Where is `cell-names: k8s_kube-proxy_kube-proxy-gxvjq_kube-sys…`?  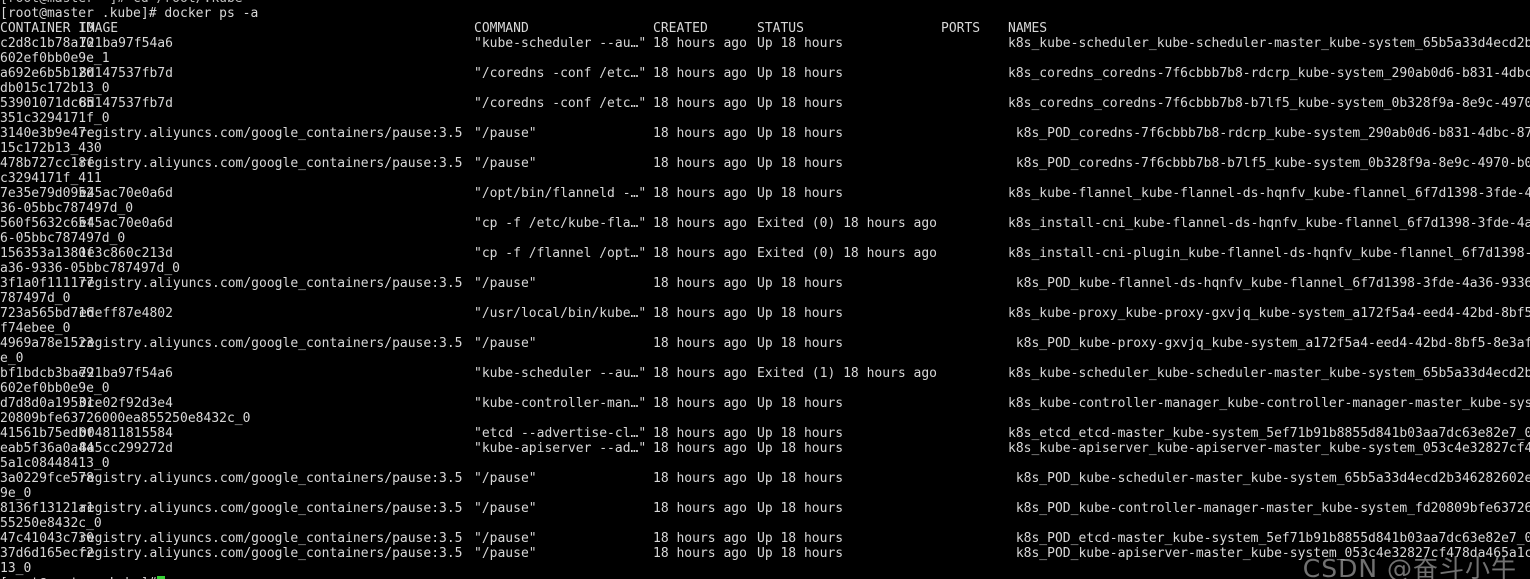 cell-names: k8s_kube-proxy_kube-proxy-gxvjq_kube-sys… is located at coordinates (1269, 313).